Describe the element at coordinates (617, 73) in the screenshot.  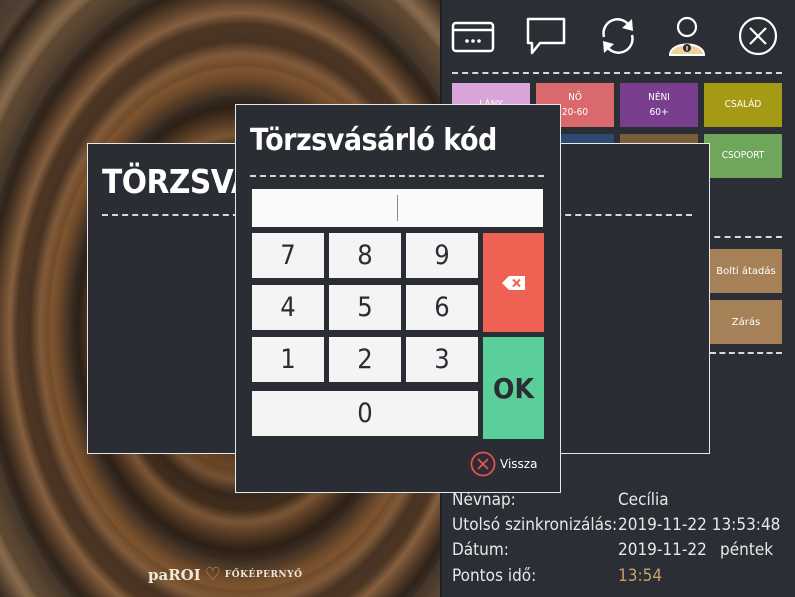
I see `toolbar-divider` at that location.